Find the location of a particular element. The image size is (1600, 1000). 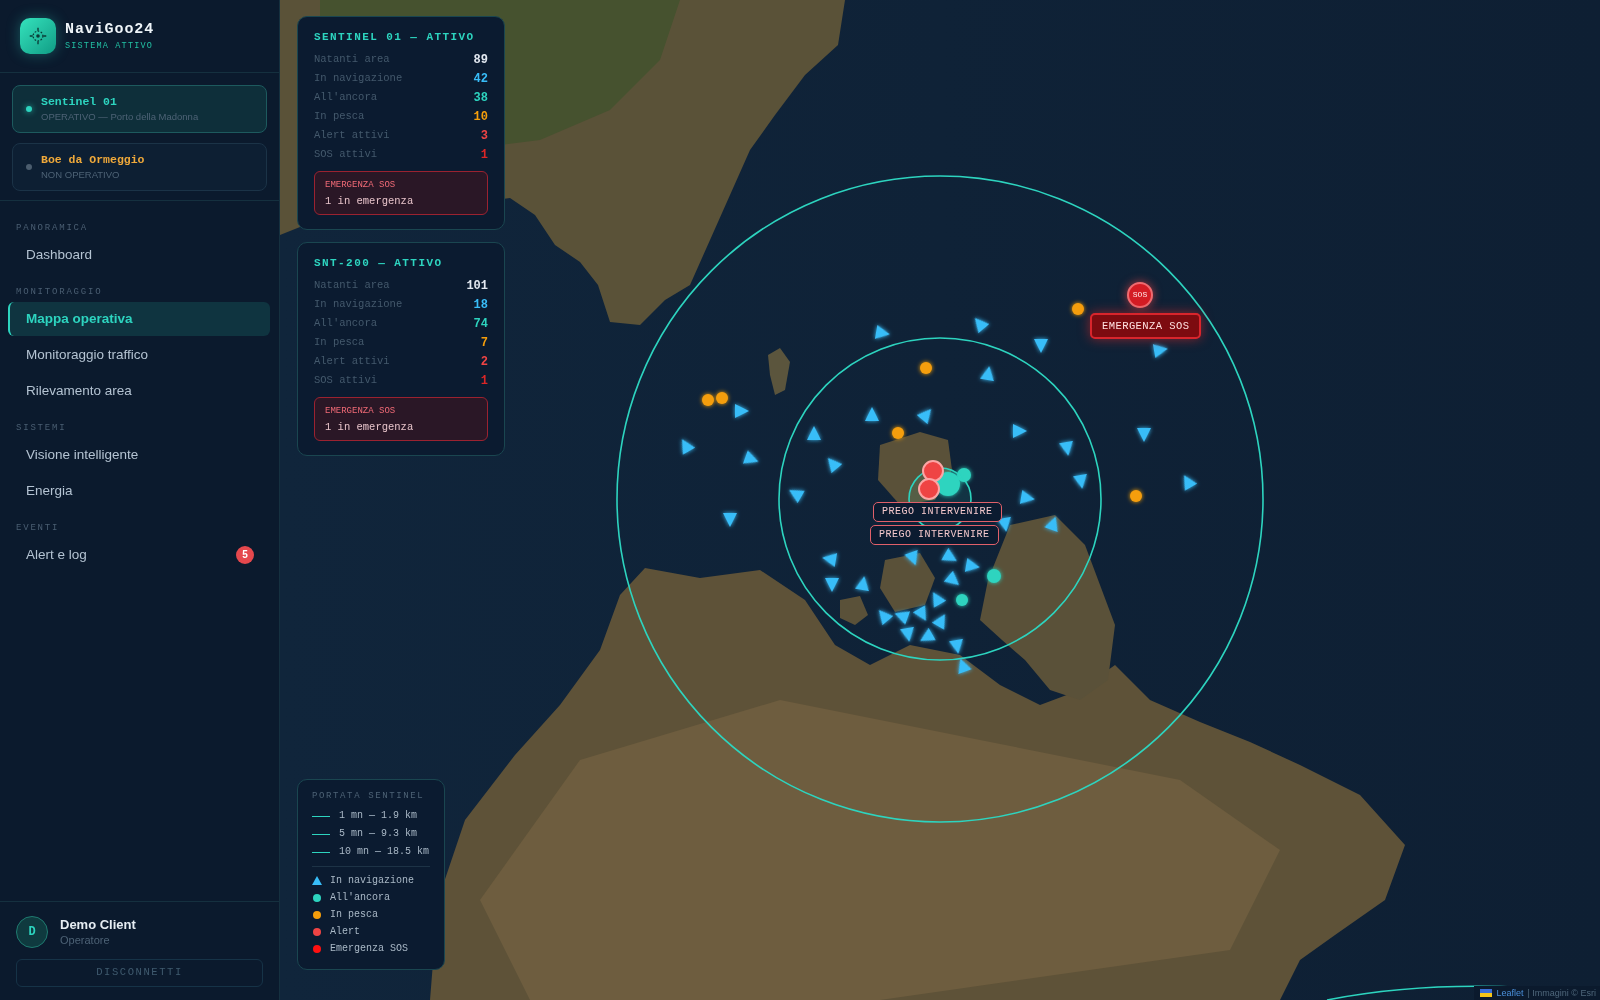

nav-item: Rilevamento area is located at coordinates (139, 391).